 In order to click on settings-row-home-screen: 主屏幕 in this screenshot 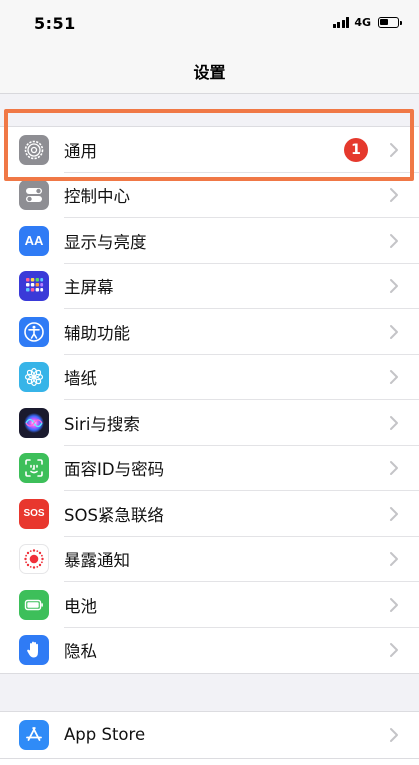, I will do `click(209, 286)`.